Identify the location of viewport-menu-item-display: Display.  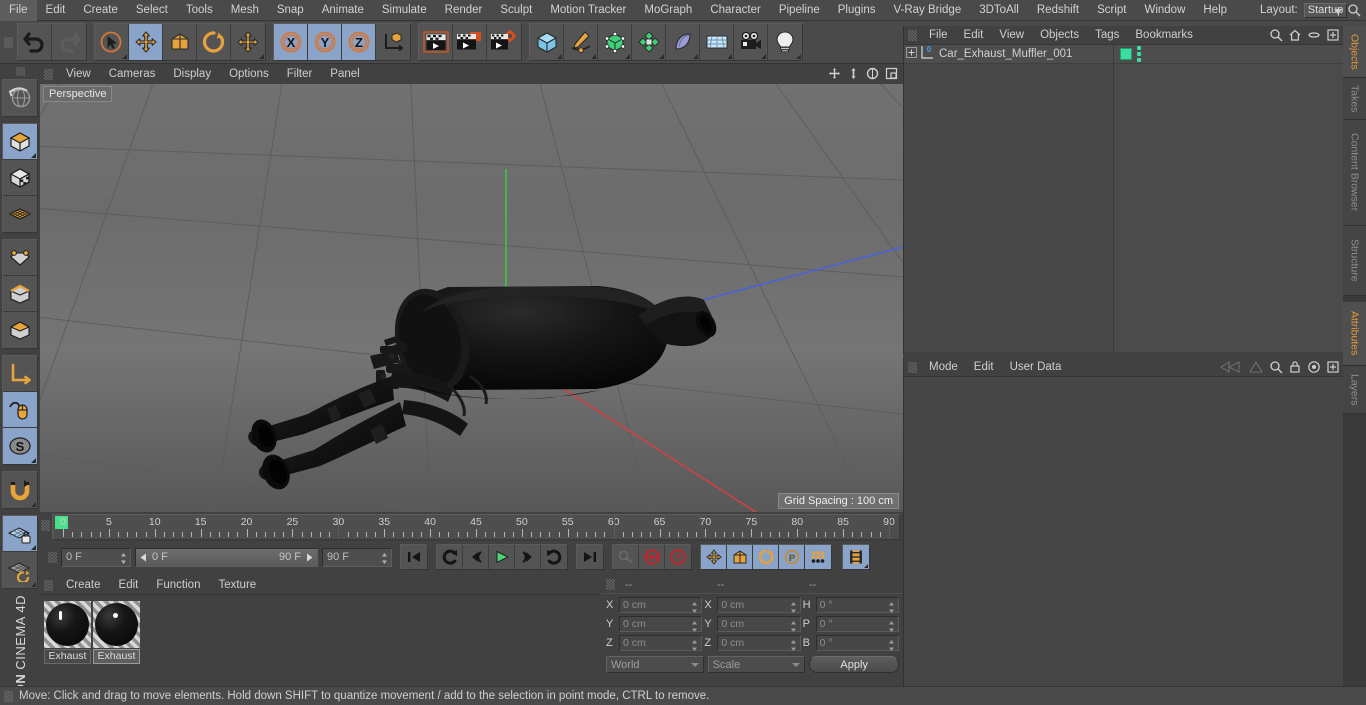
(192, 74).